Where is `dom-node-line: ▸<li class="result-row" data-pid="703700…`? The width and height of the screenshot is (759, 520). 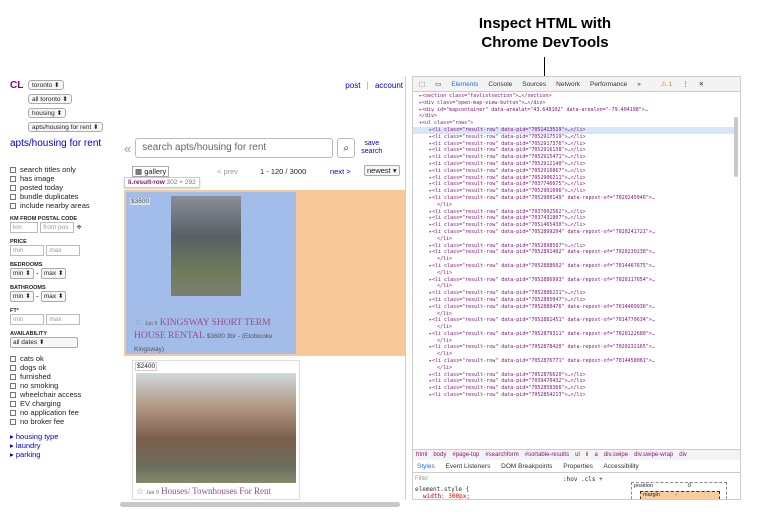
dom-node-line: ▸<li class="result-row" data-pid="703700… is located at coordinates (574, 212).